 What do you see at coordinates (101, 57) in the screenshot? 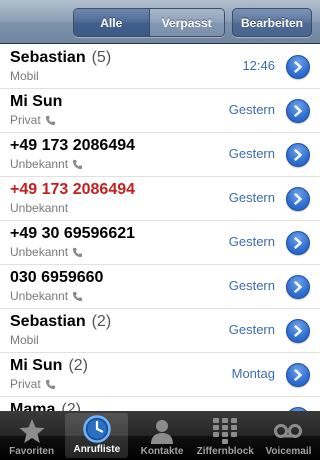
I see `call-count: (5)` at bounding box center [101, 57].